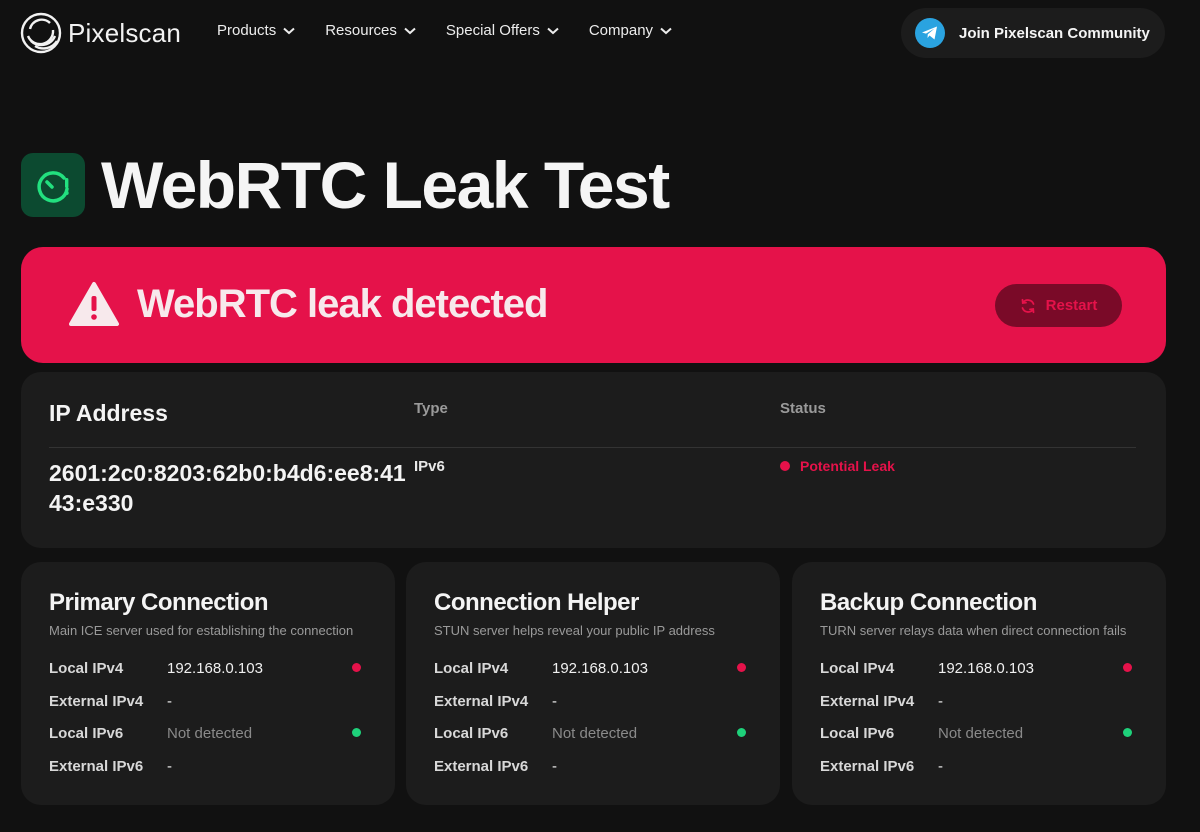  What do you see at coordinates (94, 304) in the screenshot?
I see `warning-icon` at bounding box center [94, 304].